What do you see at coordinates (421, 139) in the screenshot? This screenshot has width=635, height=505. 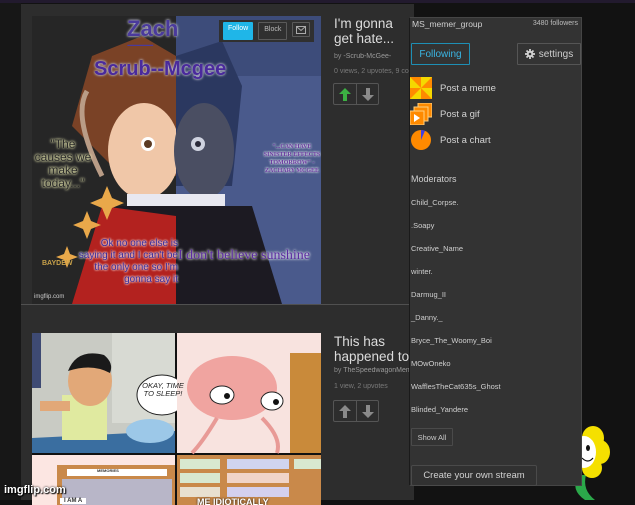 I see `chart-icon` at bounding box center [421, 139].